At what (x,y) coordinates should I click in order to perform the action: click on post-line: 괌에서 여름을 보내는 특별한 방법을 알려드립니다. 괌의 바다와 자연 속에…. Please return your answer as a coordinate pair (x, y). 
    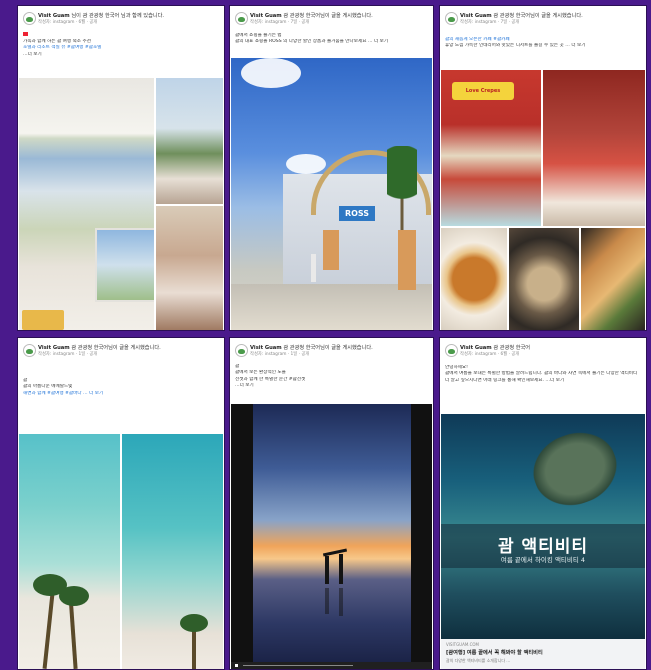
    Looking at the image, I should click on (541, 374).